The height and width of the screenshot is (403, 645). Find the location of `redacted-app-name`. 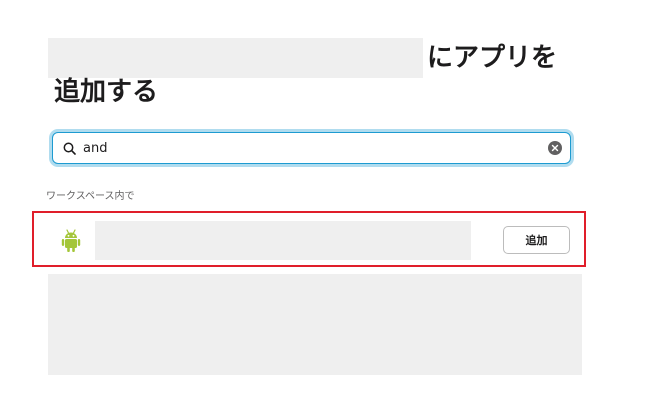

redacted-app-name is located at coordinates (283, 240).